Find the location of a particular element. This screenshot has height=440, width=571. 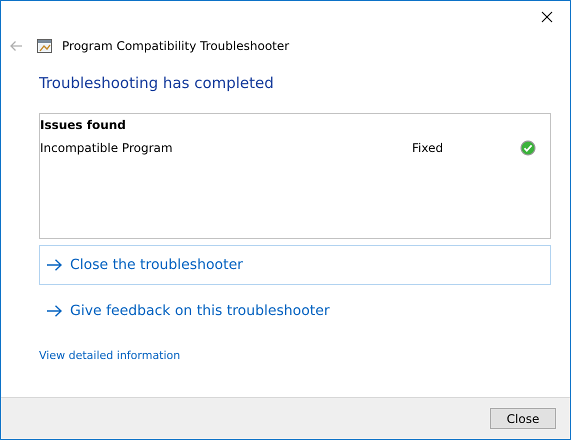

window-title: Program Compatibility Troubleshooter is located at coordinates (176, 46).